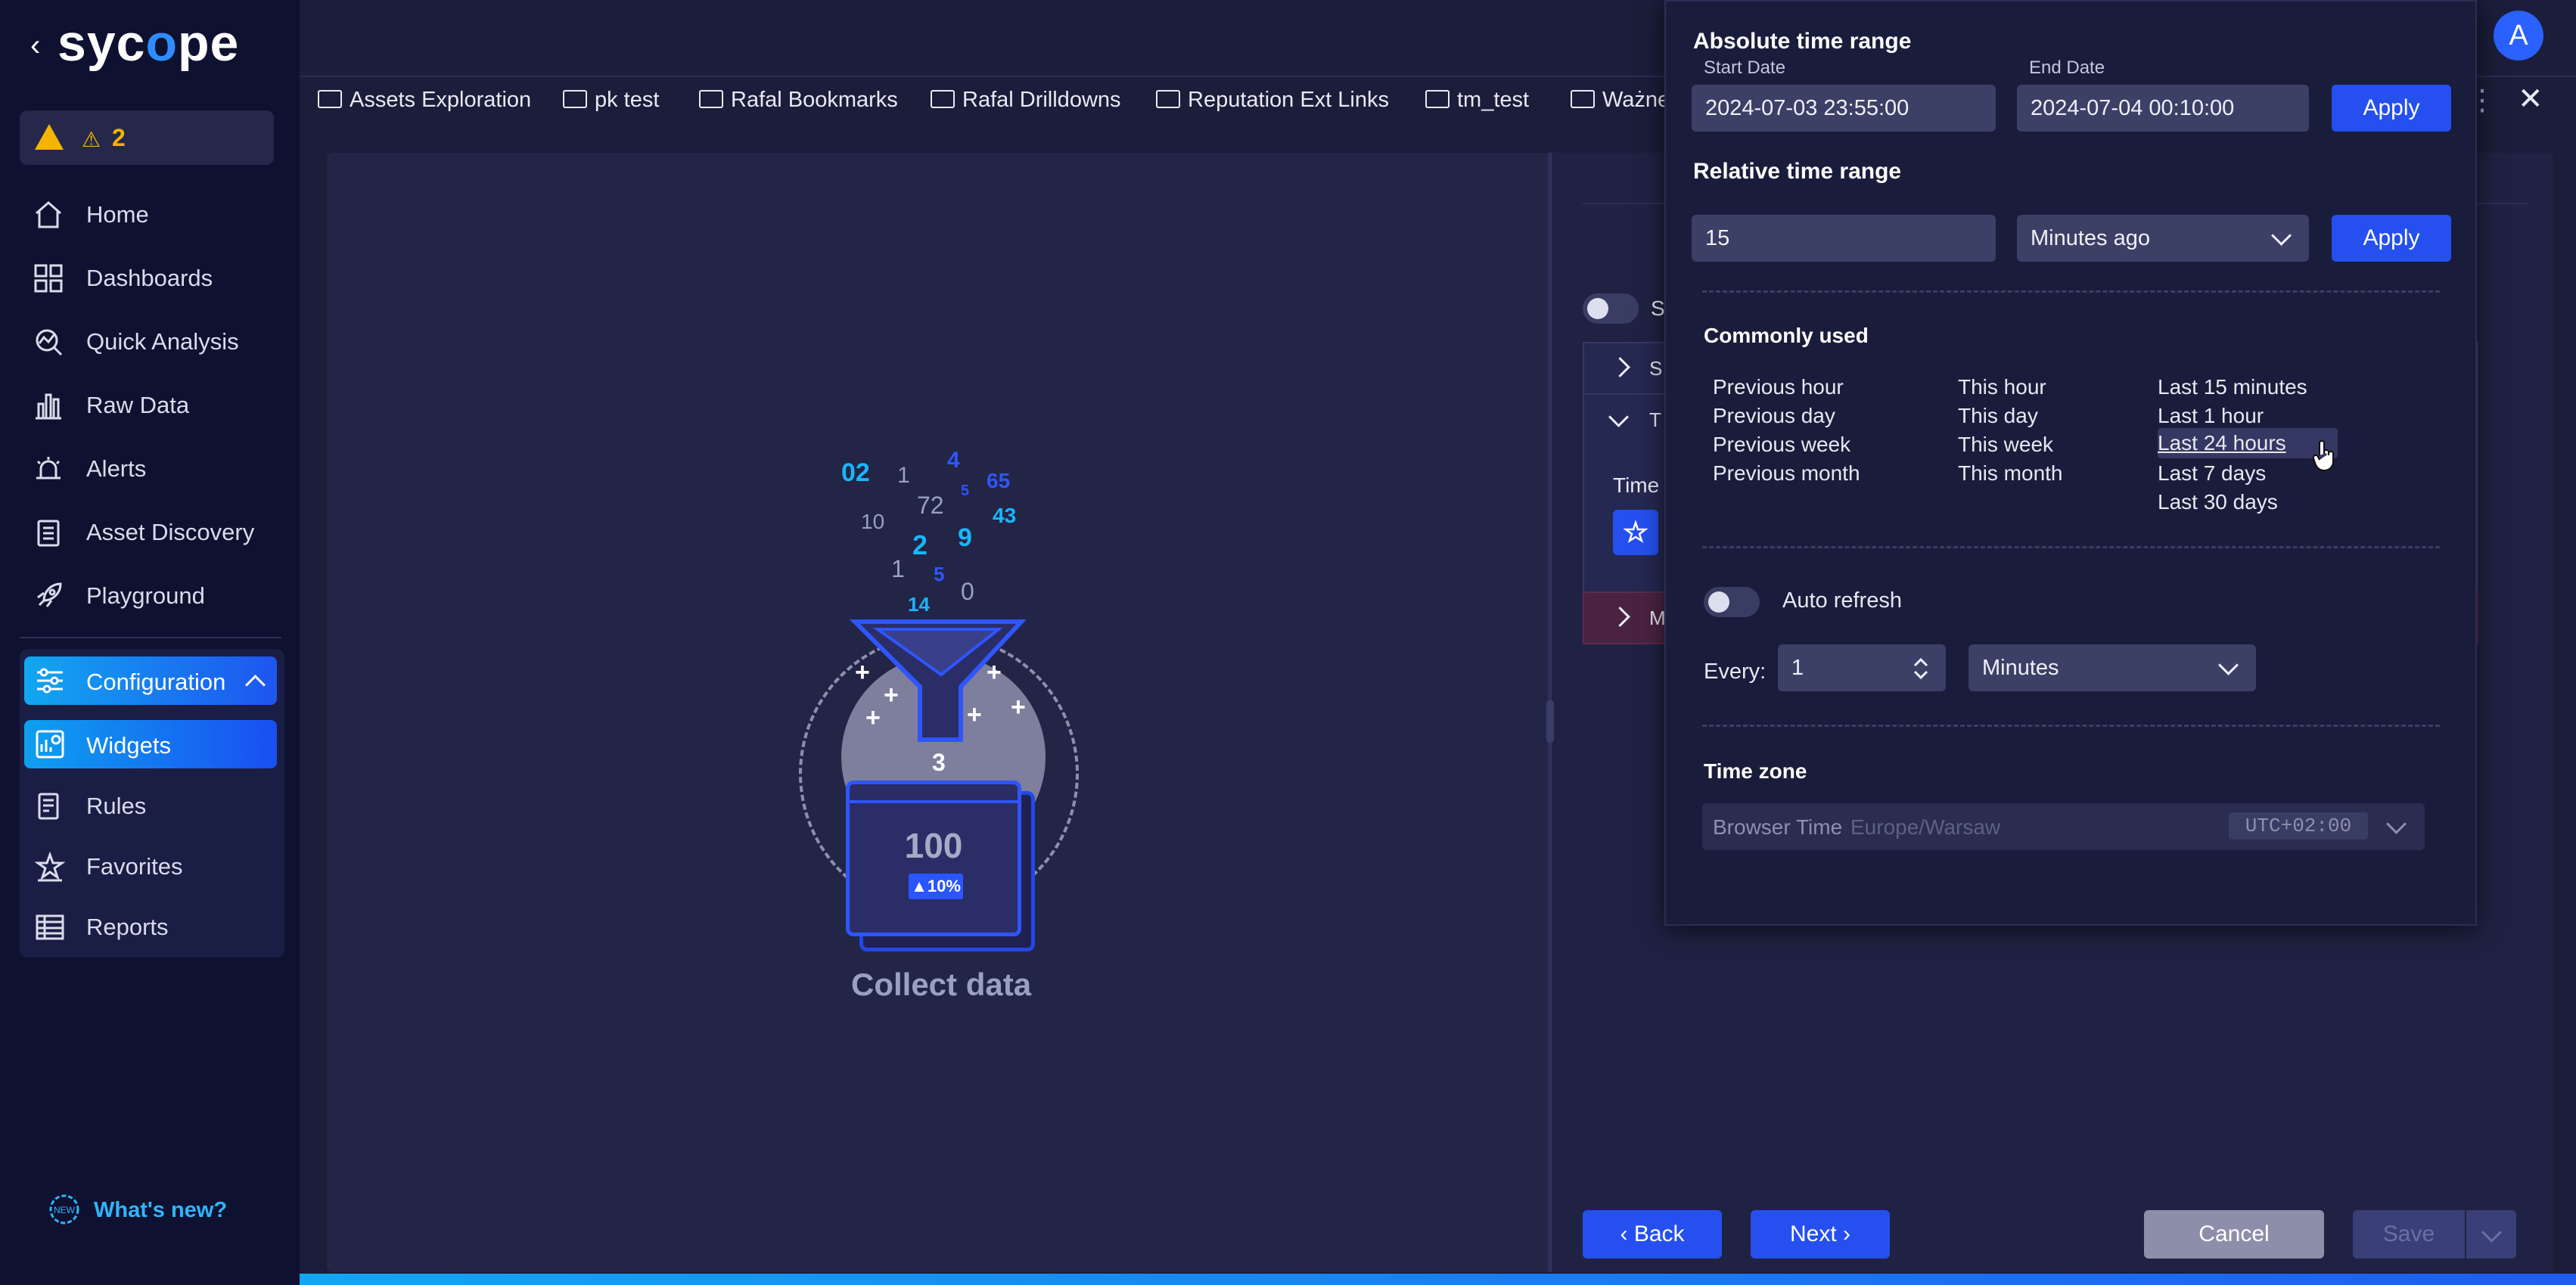 The image size is (2576, 1285). What do you see at coordinates (150, 866) in the screenshot?
I see `nav-favorites: Favorites` at bounding box center [150, 866].